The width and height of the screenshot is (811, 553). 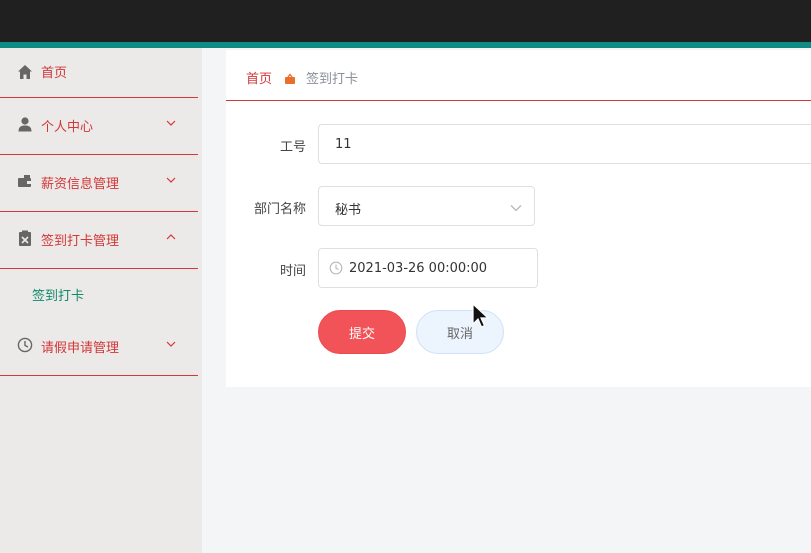 I want to click on datetime-value: 2021-03-26 00:00:00, so click(x=418, y=268).